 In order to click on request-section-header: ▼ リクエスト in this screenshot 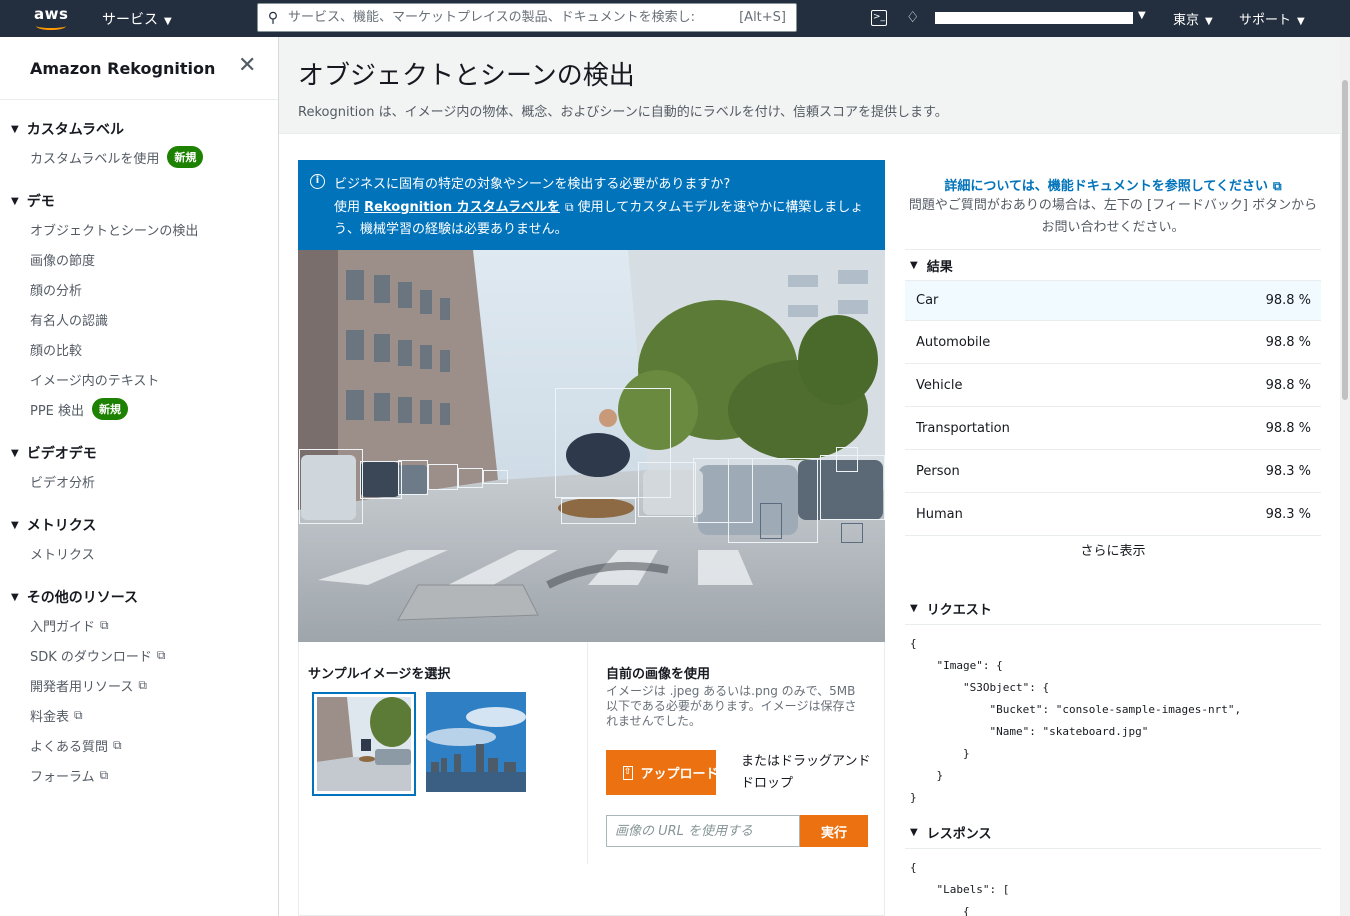, I will do `click(1113, 609)`.